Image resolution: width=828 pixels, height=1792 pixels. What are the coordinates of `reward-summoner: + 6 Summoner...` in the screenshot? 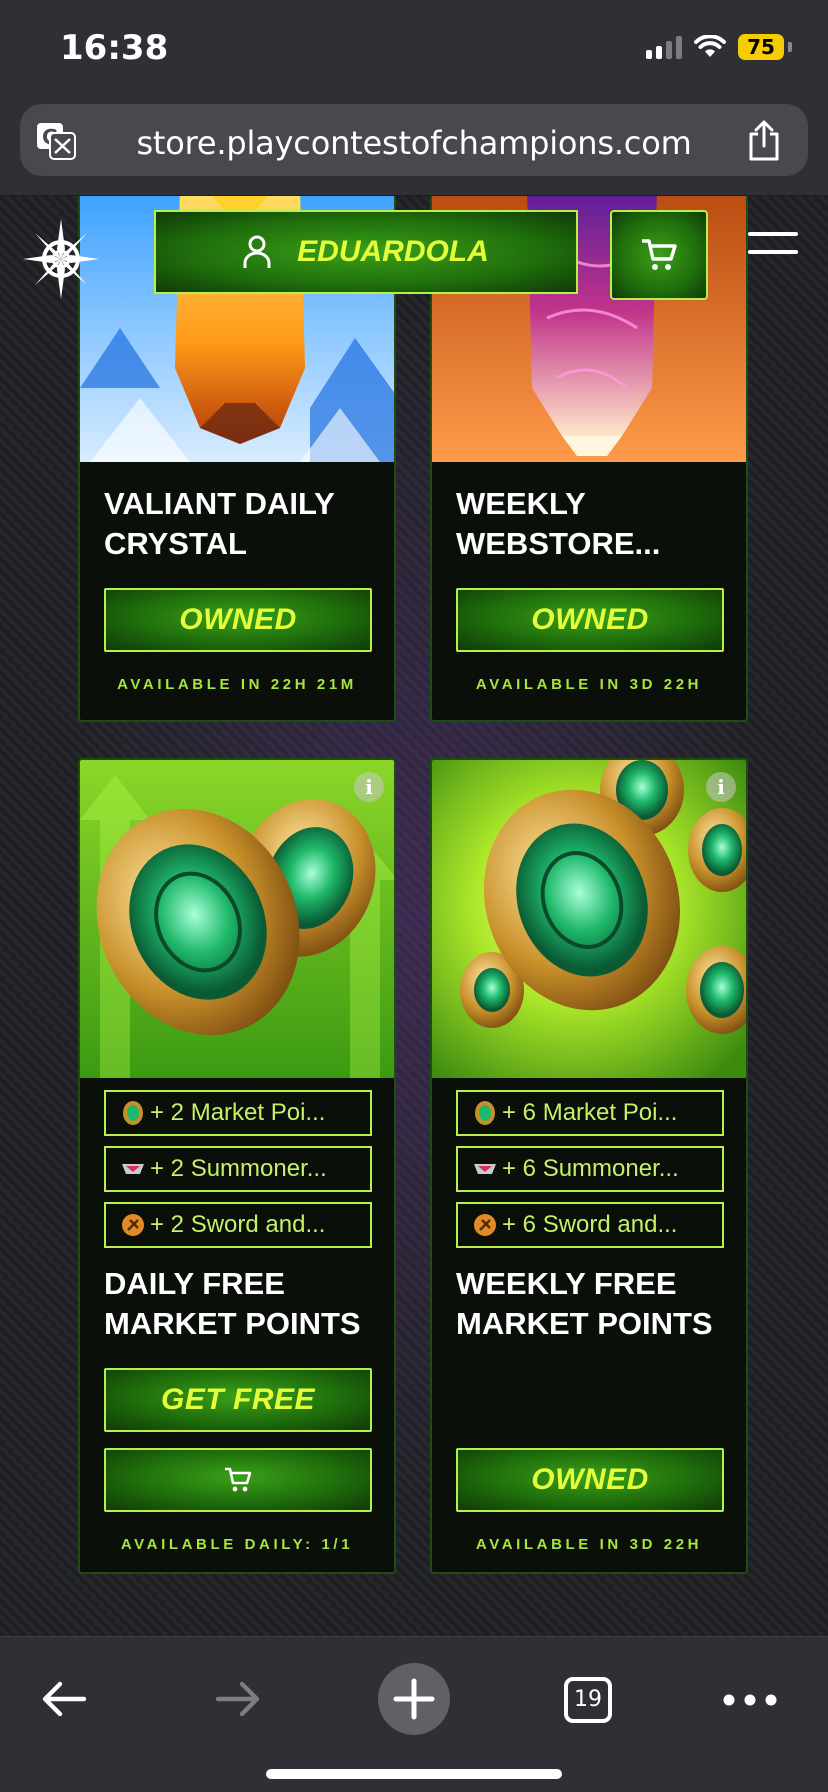 It's located at (590, 1169).